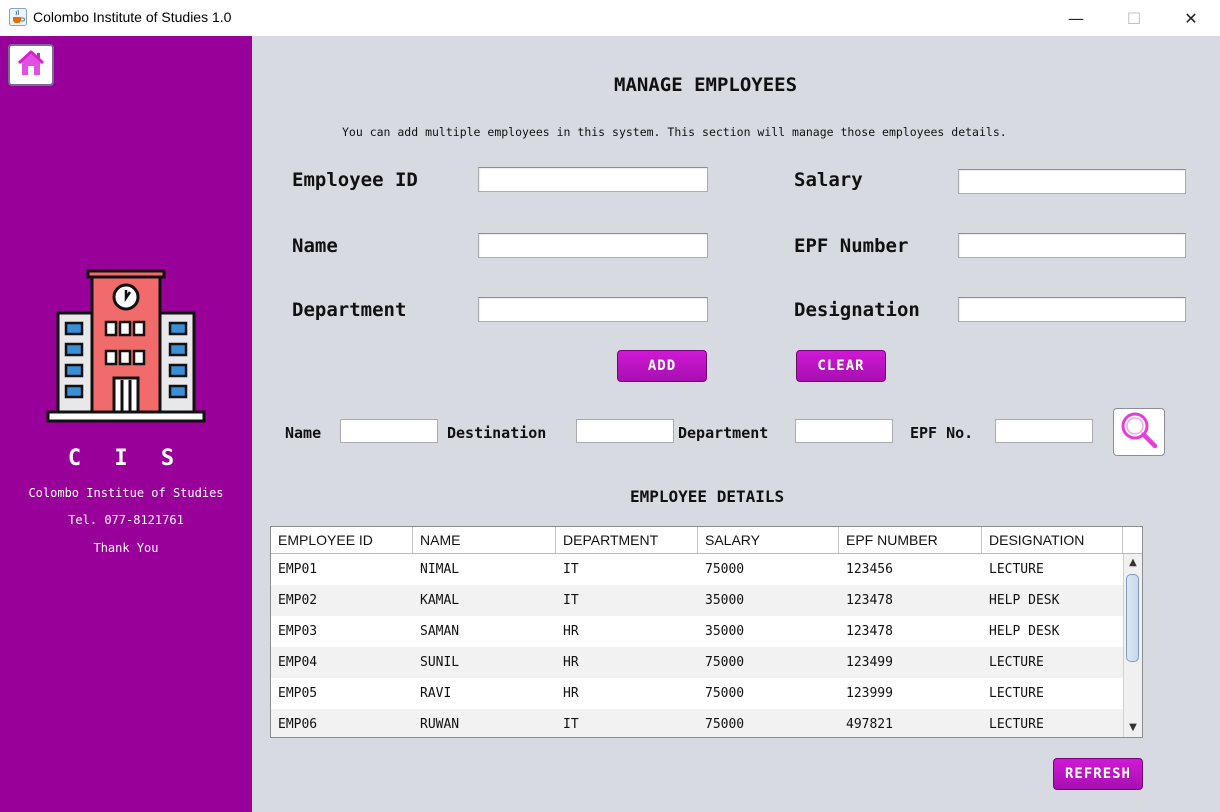  I want to click on cell-employee-id: EMP03, so click(298, 631).